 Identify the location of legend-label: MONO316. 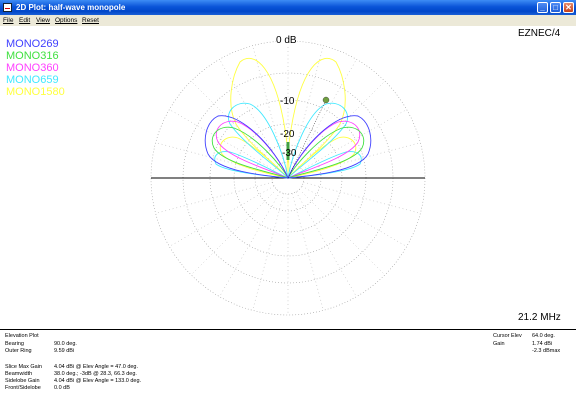
(32, 56).